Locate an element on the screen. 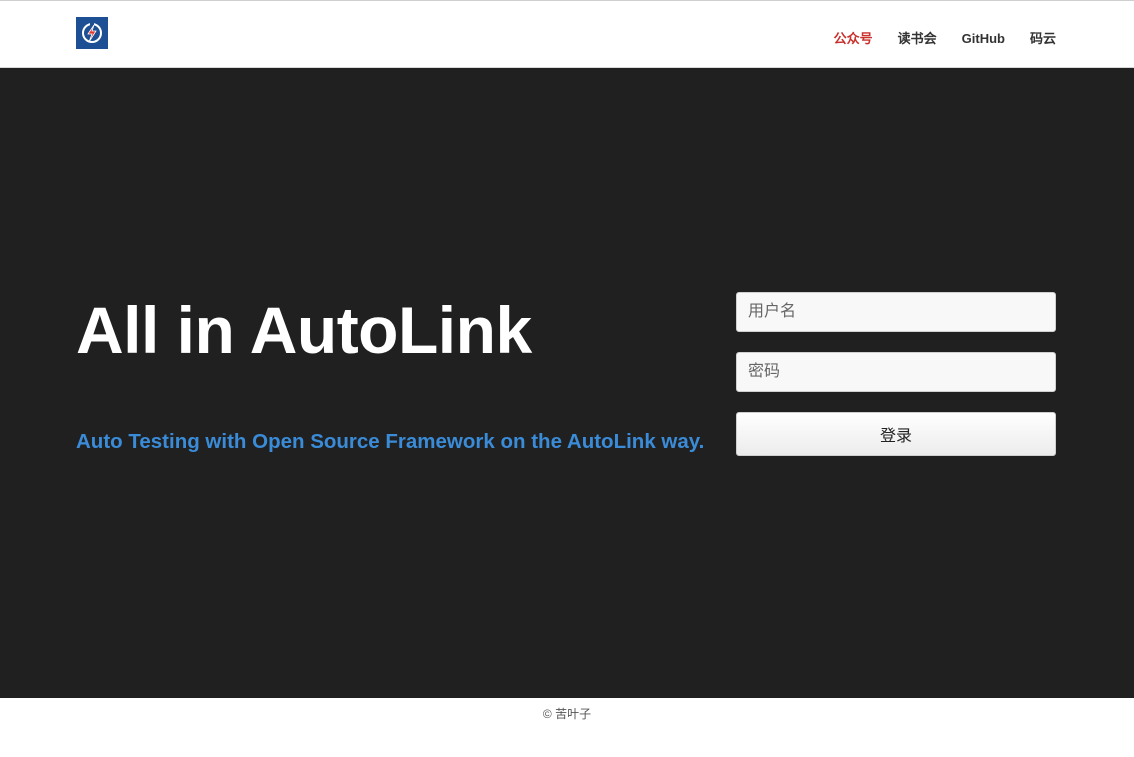 The height and width of the screenshot is (757, 1134). login-form: 登录 is located at coordinates (896, 374).